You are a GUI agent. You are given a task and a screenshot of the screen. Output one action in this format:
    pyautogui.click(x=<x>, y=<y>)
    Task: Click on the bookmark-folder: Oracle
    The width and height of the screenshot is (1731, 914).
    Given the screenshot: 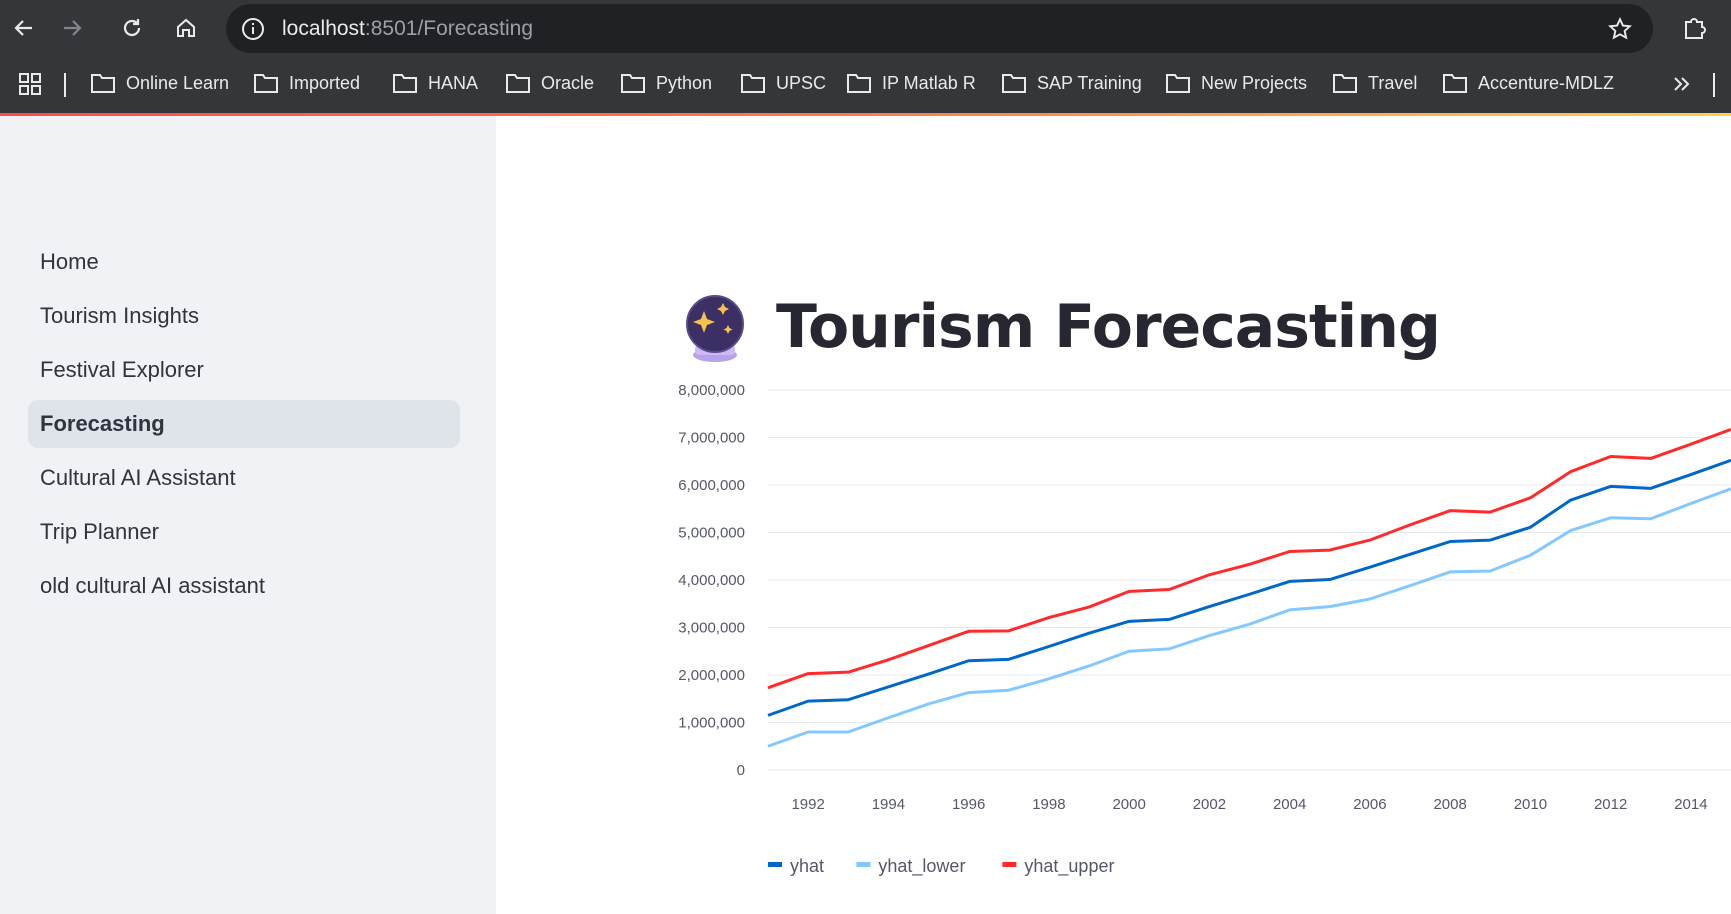 What is the action you would take?
    pyautogui.click(x=549, y=83)
    